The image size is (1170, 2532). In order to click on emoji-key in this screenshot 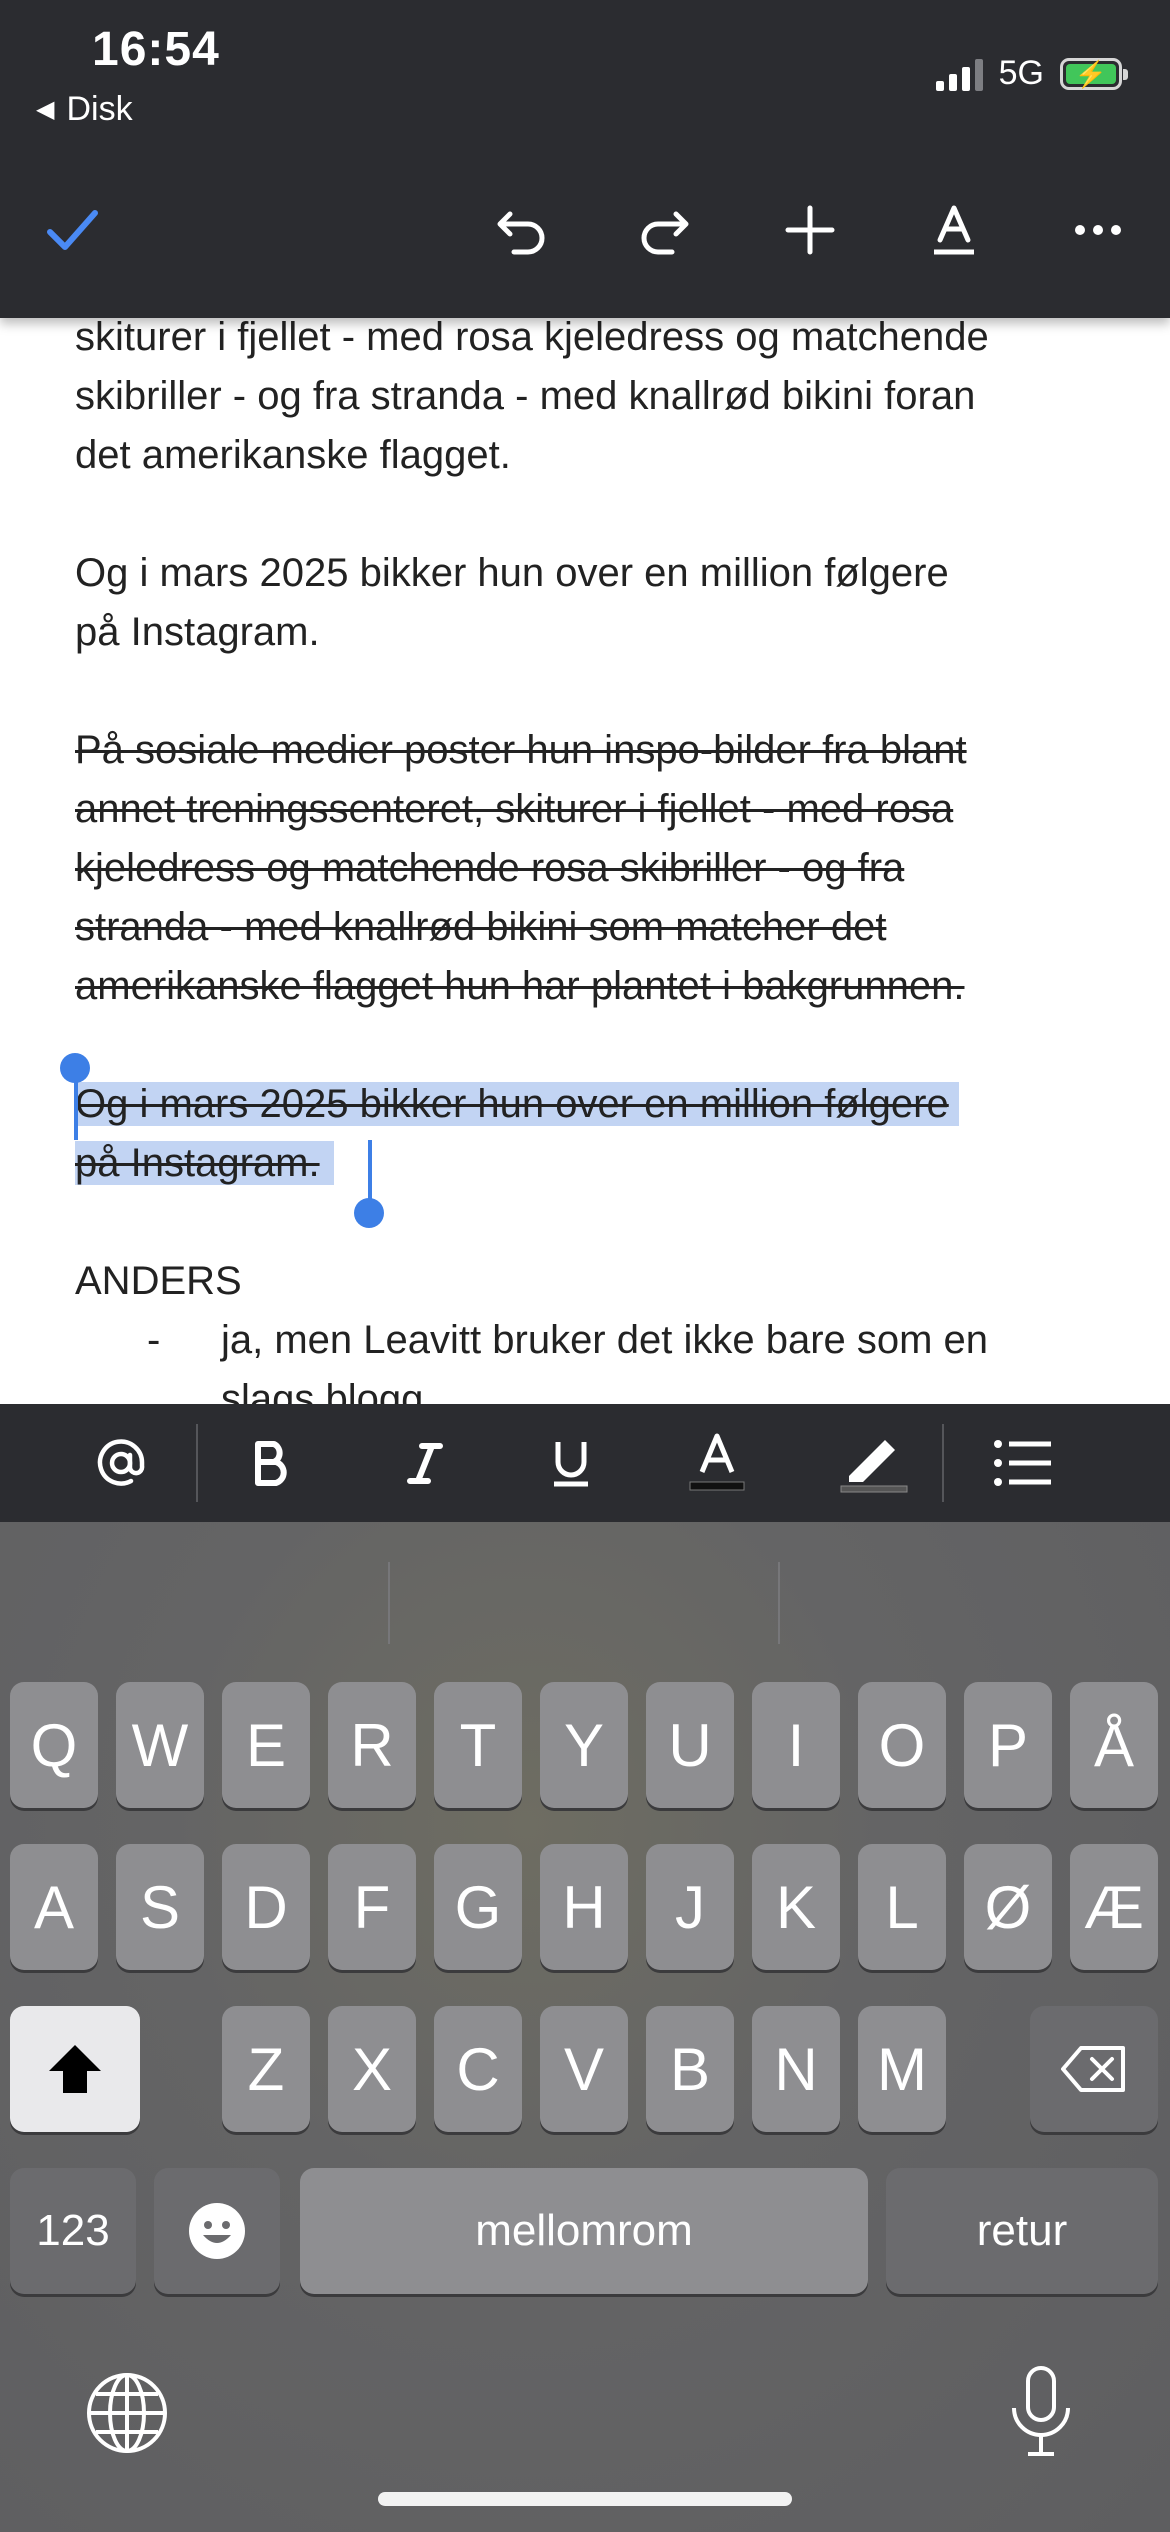, I will do `click(217, 2231)`.